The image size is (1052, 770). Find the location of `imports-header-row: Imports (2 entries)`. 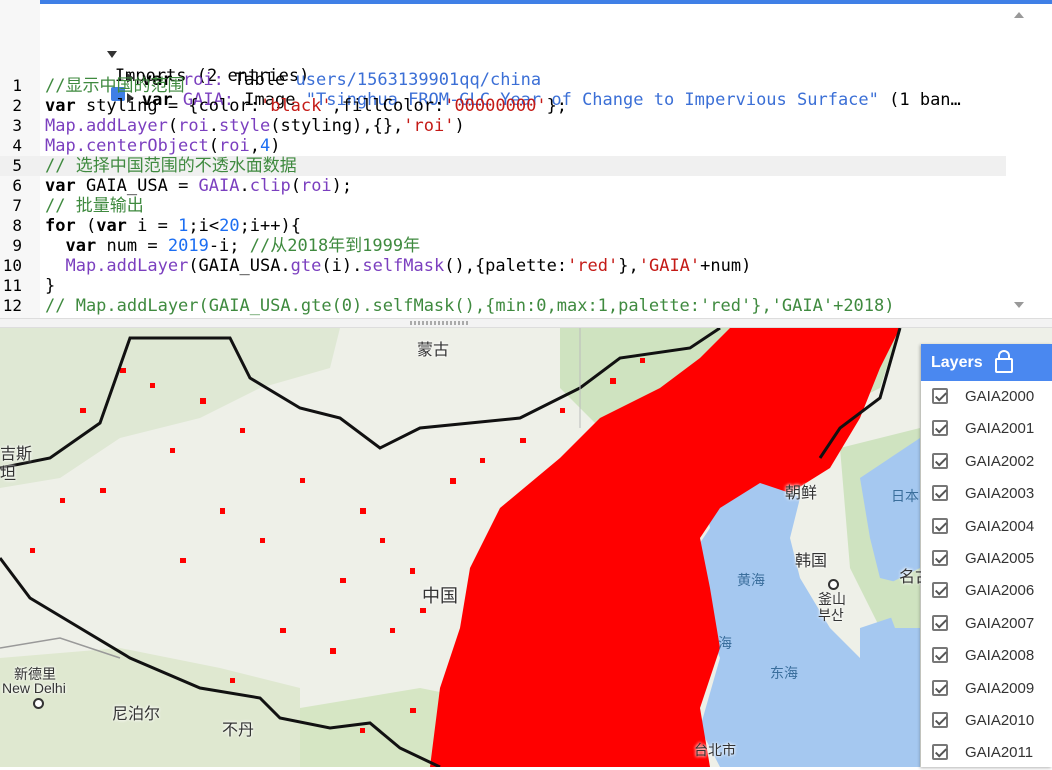

imports-header-row: Imports (2 entries) is located at coordinates (503, 53).